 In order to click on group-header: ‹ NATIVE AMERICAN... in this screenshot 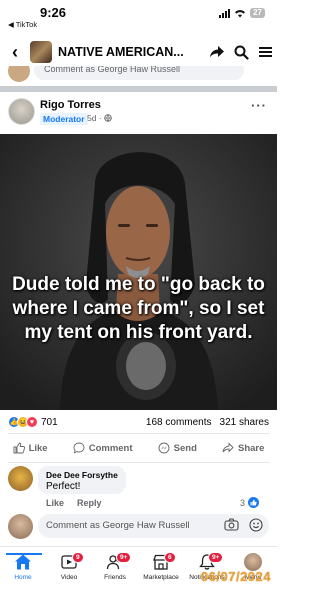, I will do `click(138, 52)`.